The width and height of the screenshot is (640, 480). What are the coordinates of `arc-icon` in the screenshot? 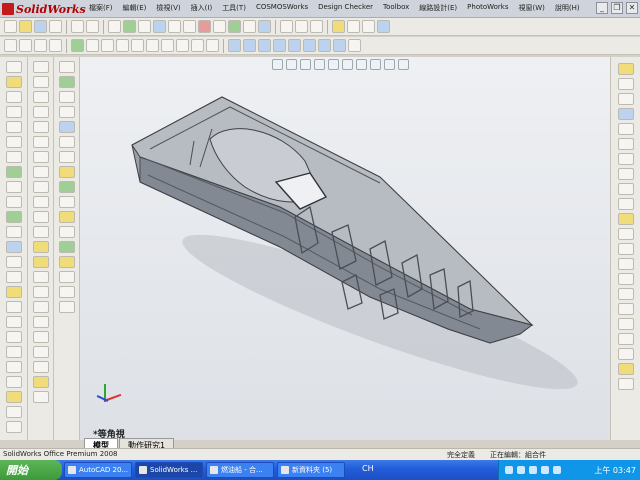 It's located at (625, 144).